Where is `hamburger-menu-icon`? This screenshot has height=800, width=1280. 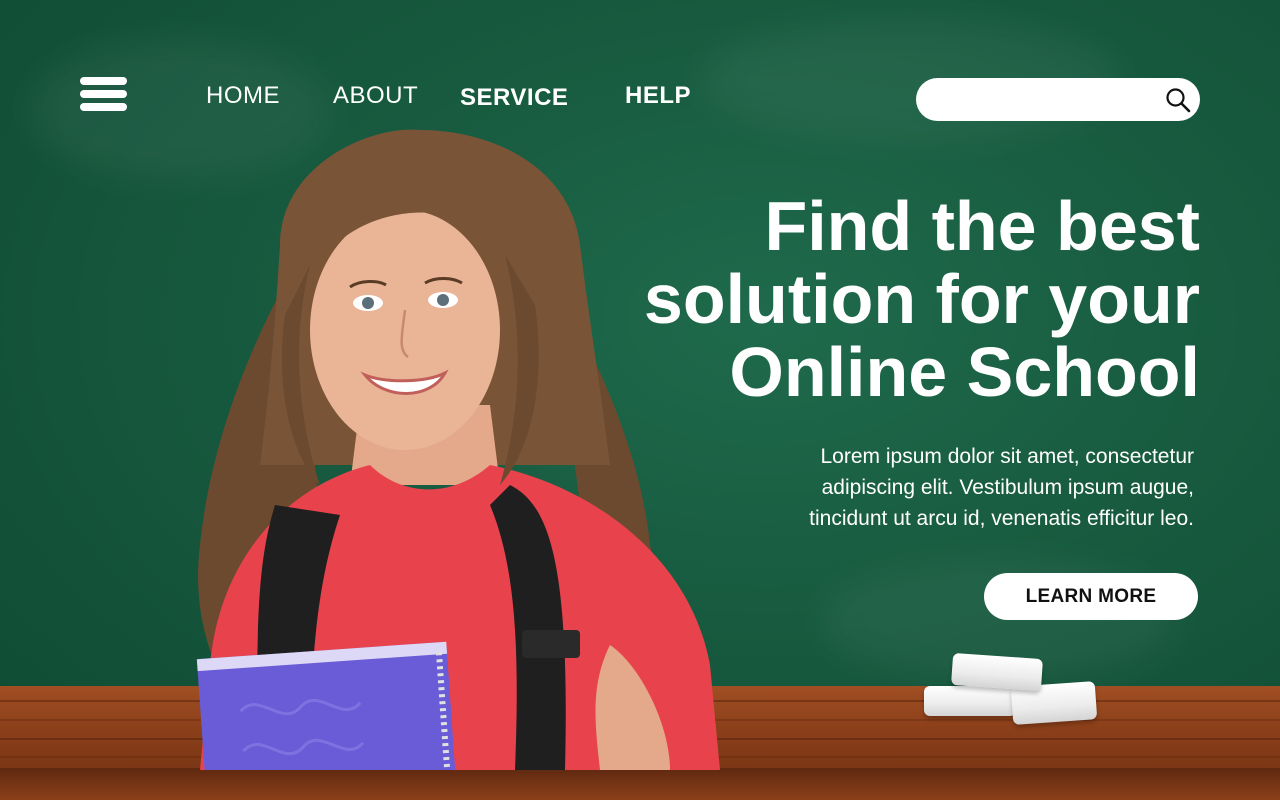
hamburger-menu-icon is located at coordinates (103, 94).